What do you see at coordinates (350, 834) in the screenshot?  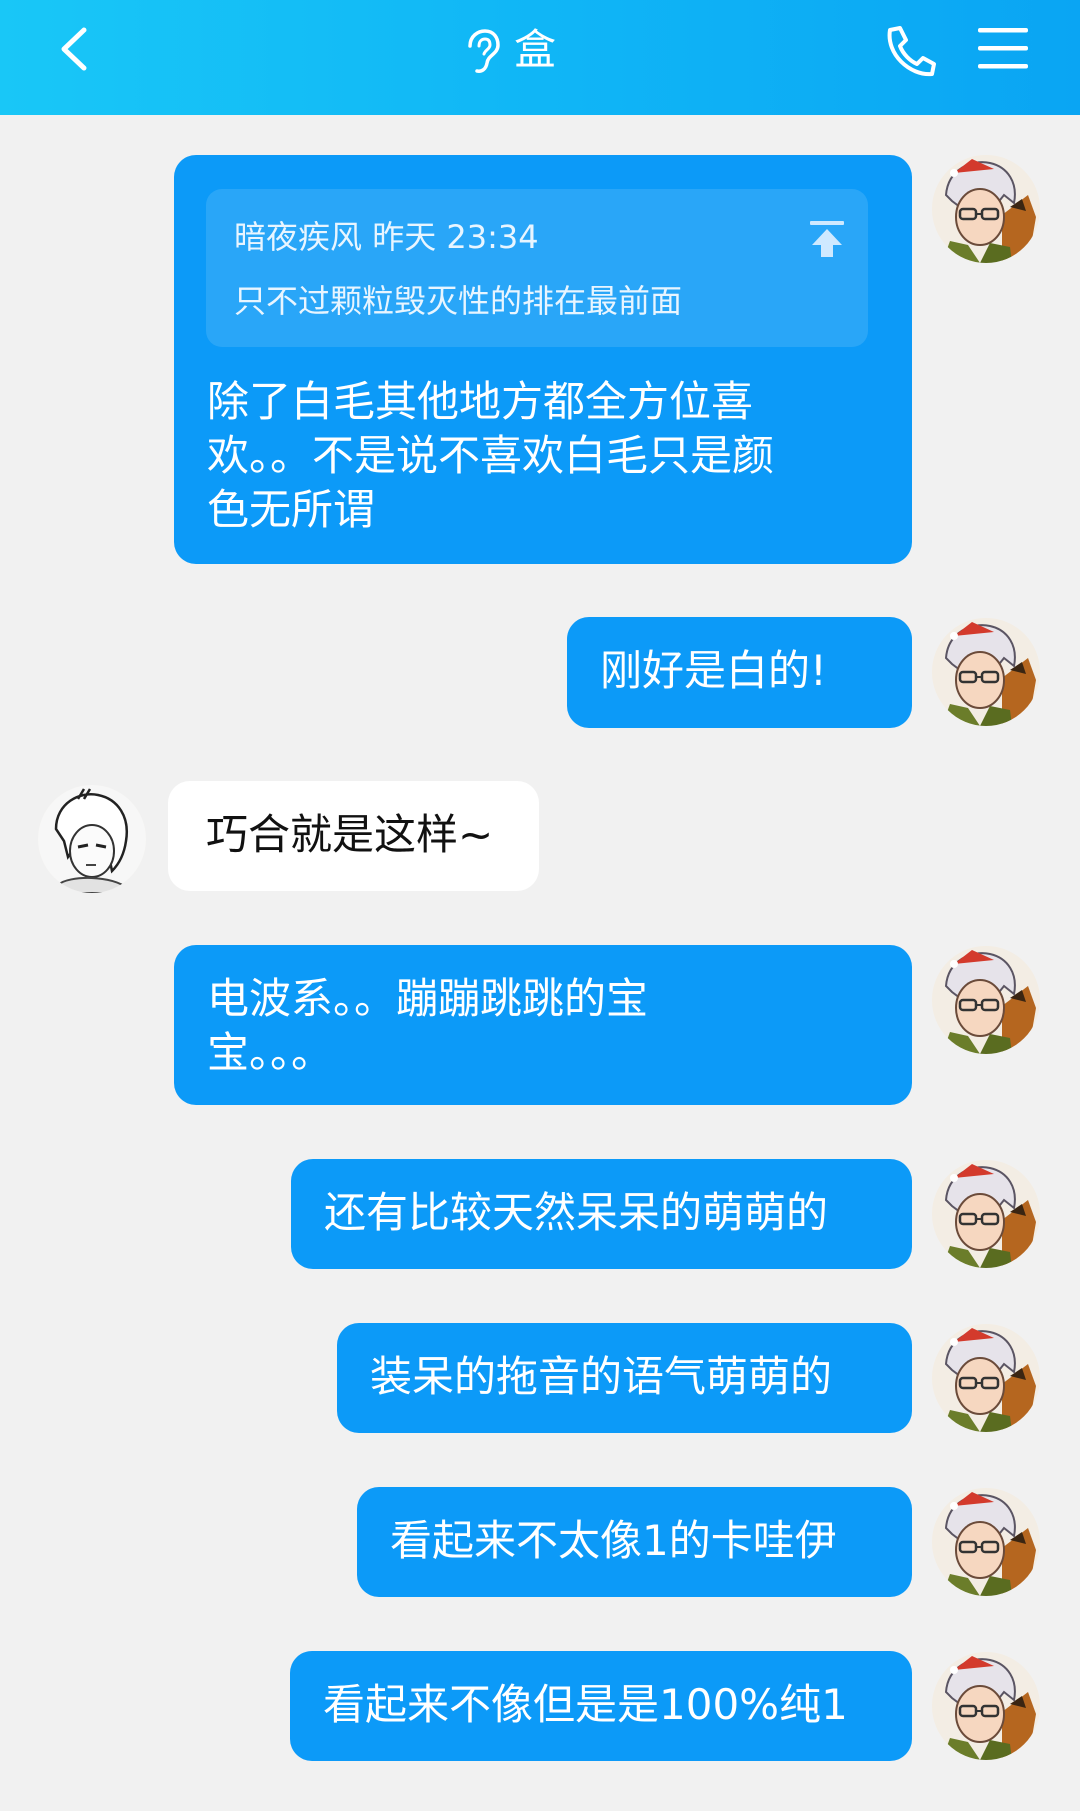 I see `message-text: 巧合就是这样~` at bounding box center [350, 834].